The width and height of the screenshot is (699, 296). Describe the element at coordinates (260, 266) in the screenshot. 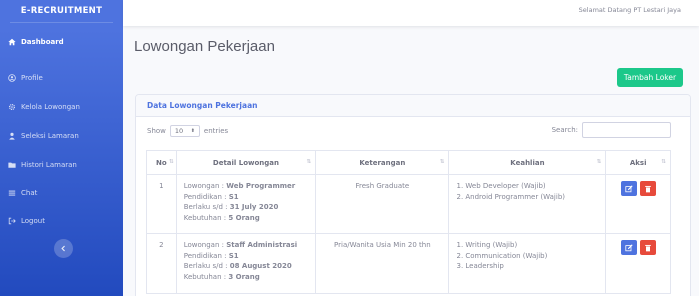

I see `detail-value: 08 August 2020` at that location.